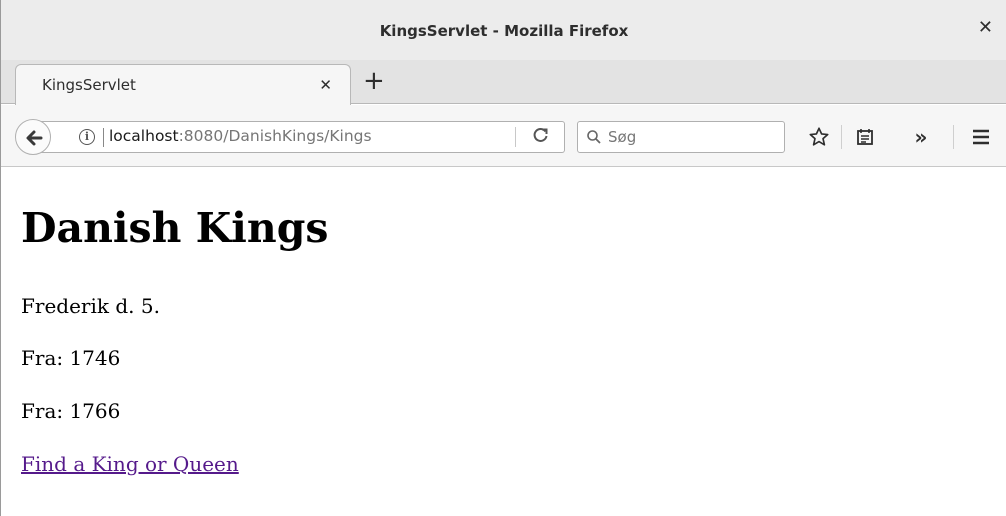  What do you see at coordinates (130, 464) in the screenshot?
I see `find-king-link: Find a King or Queen` at bounding box center [130, 464].